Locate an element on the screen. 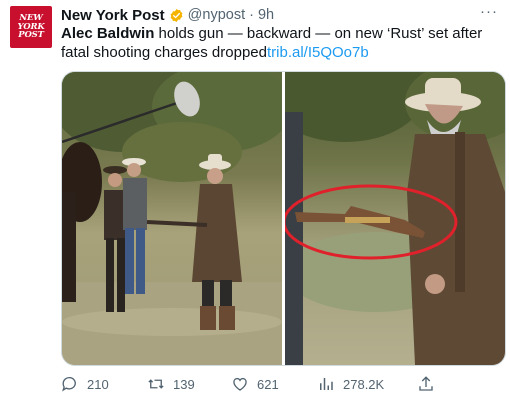  tweet-link: trib.al/I5QOo7b is located at coordinates (318, 52).